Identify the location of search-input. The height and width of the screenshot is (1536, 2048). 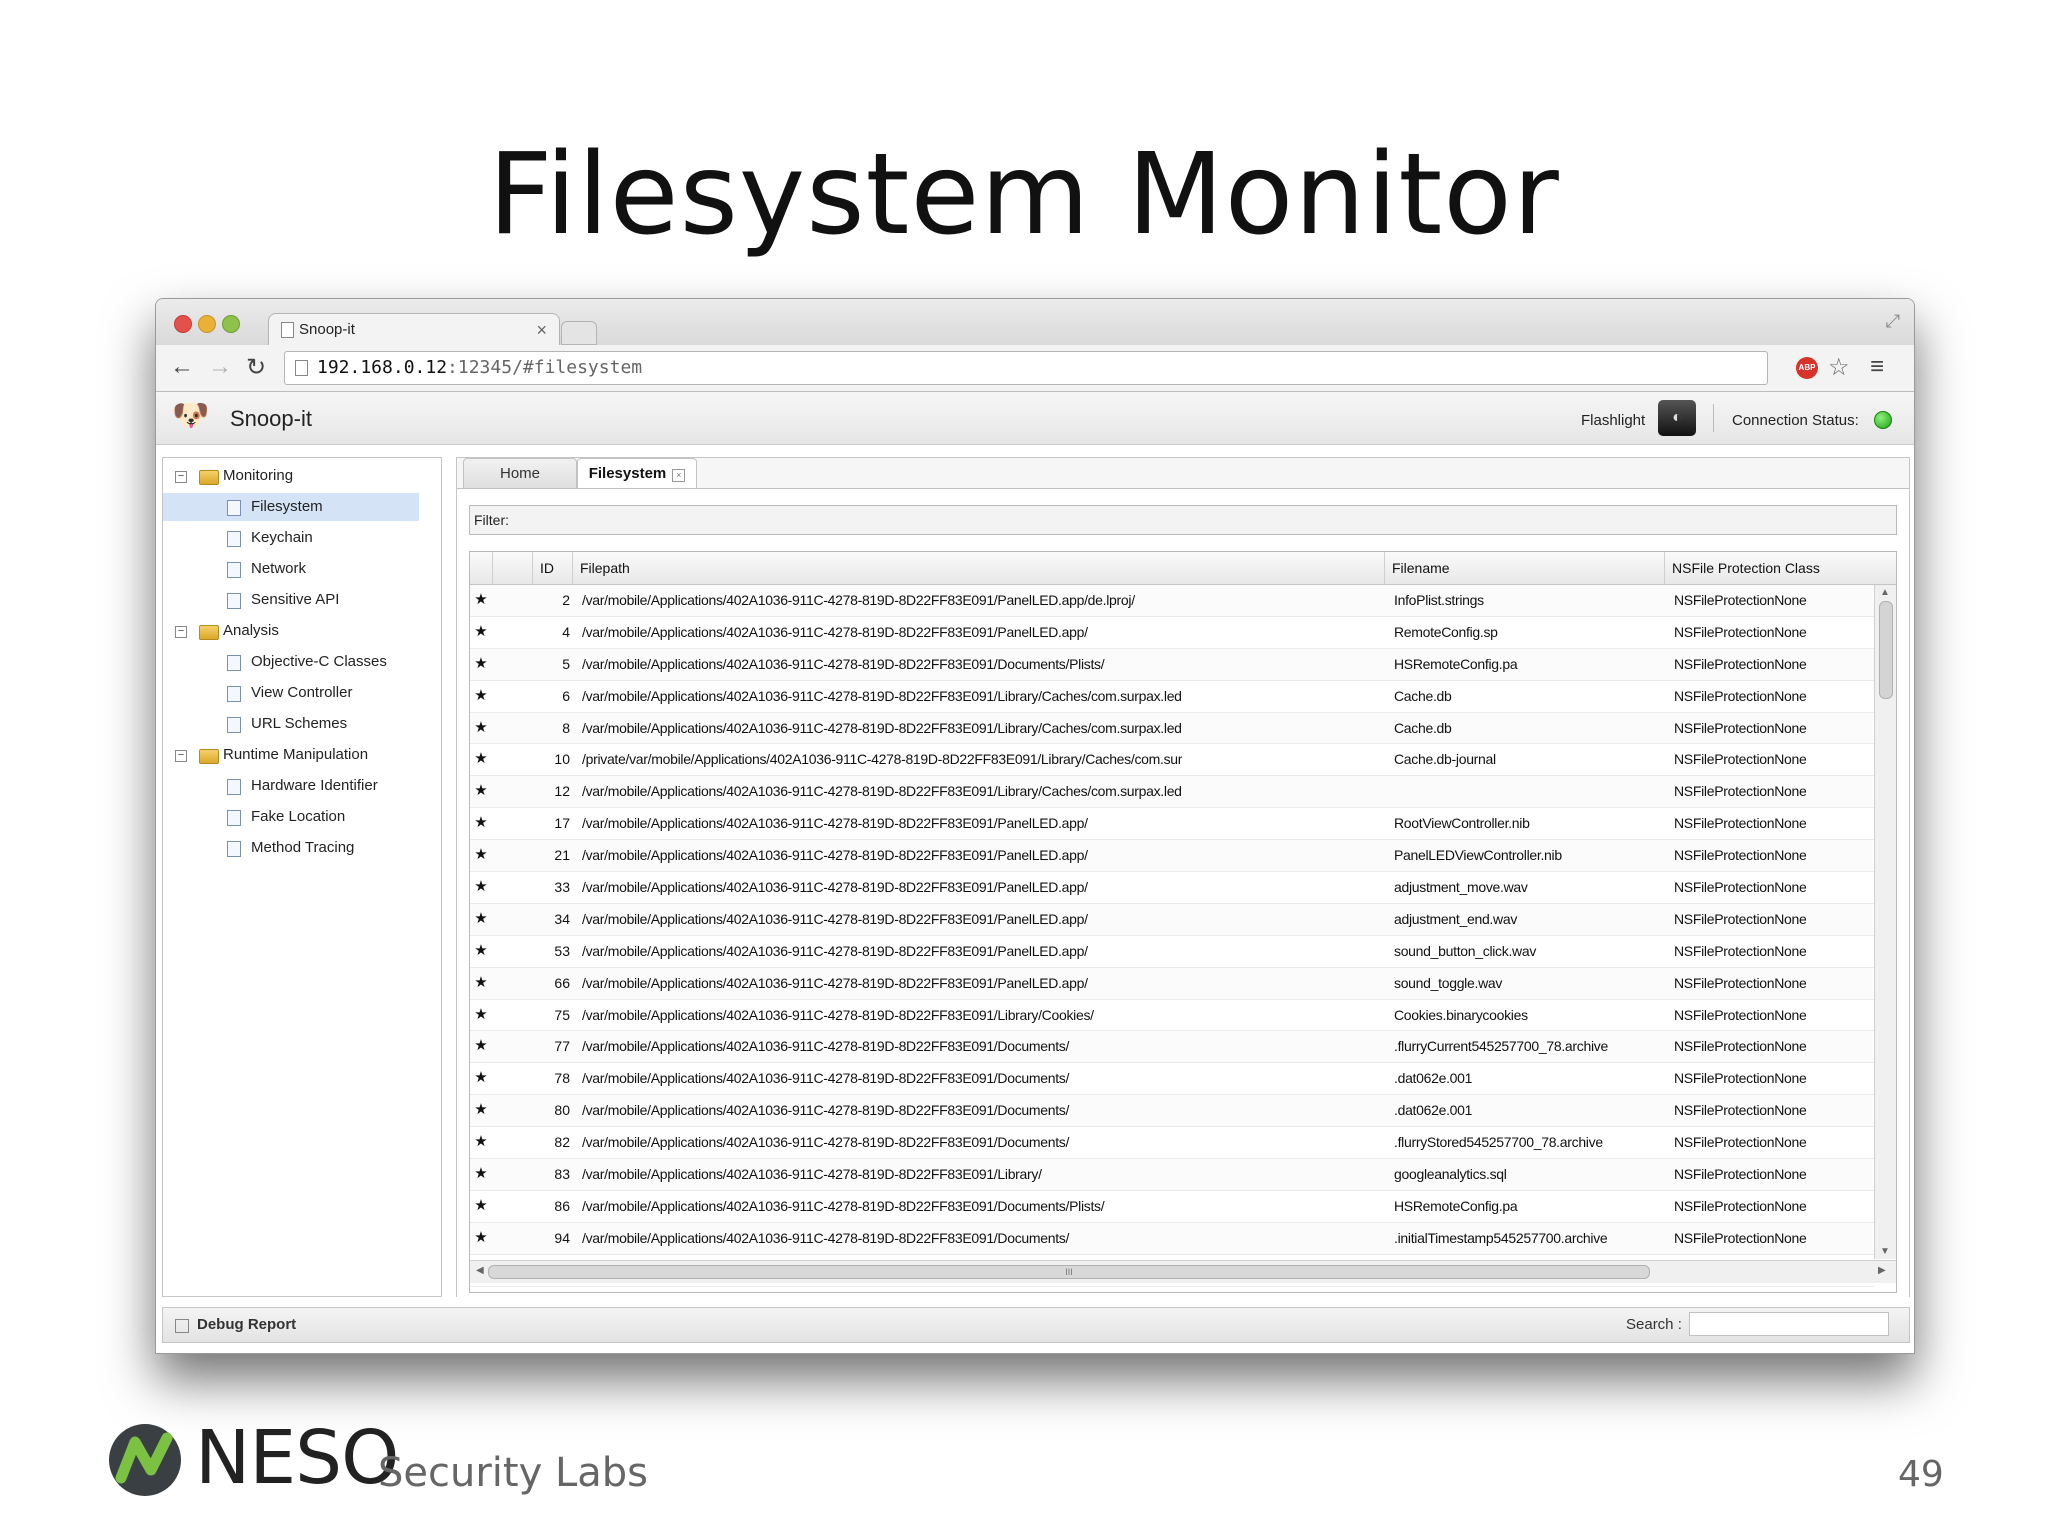
(1789, 1324).